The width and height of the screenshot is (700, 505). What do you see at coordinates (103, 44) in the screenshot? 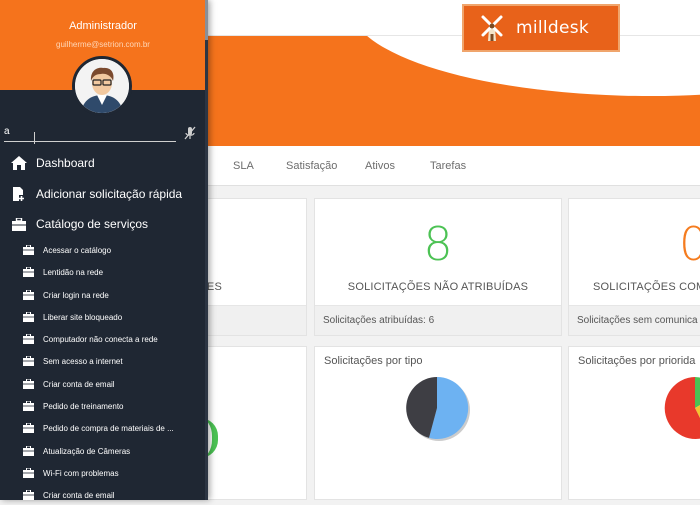
I see `user-email: guilherme@setrion.com.br` at bounding box center [103, 44].